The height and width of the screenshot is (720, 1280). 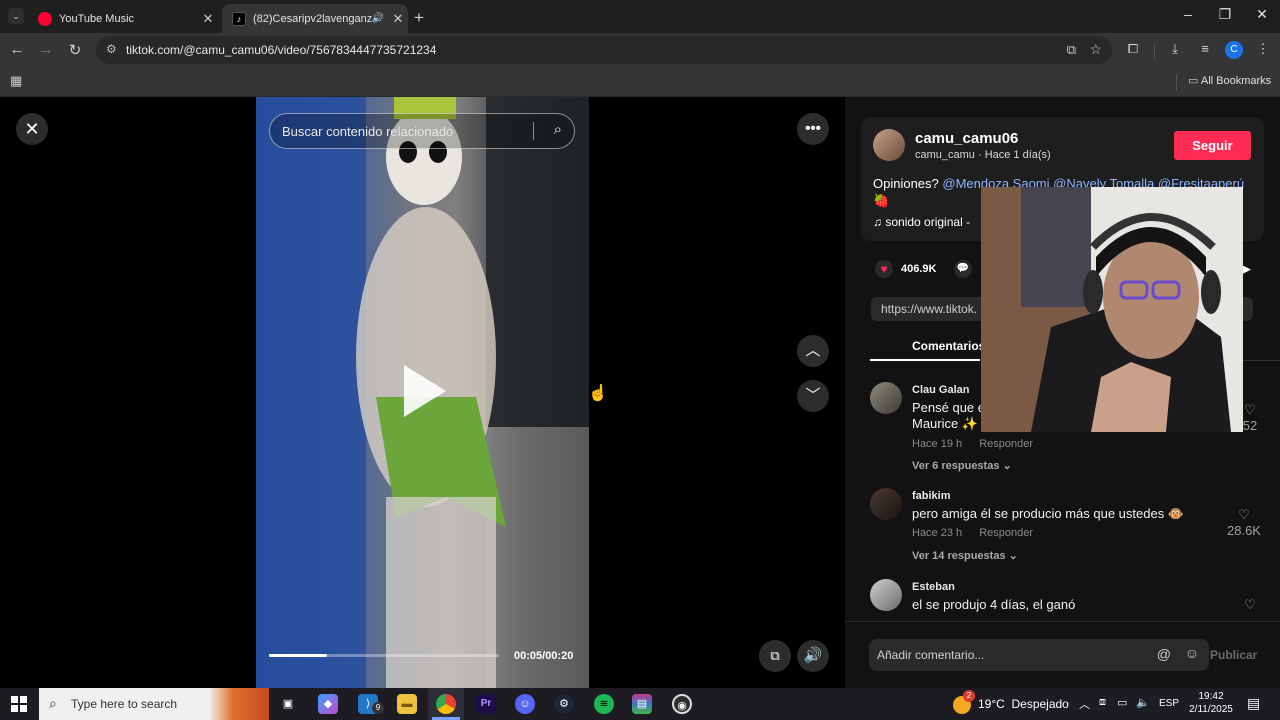 I want to click on heart-outline-icon: ♡, so click(x=1250, y=604).